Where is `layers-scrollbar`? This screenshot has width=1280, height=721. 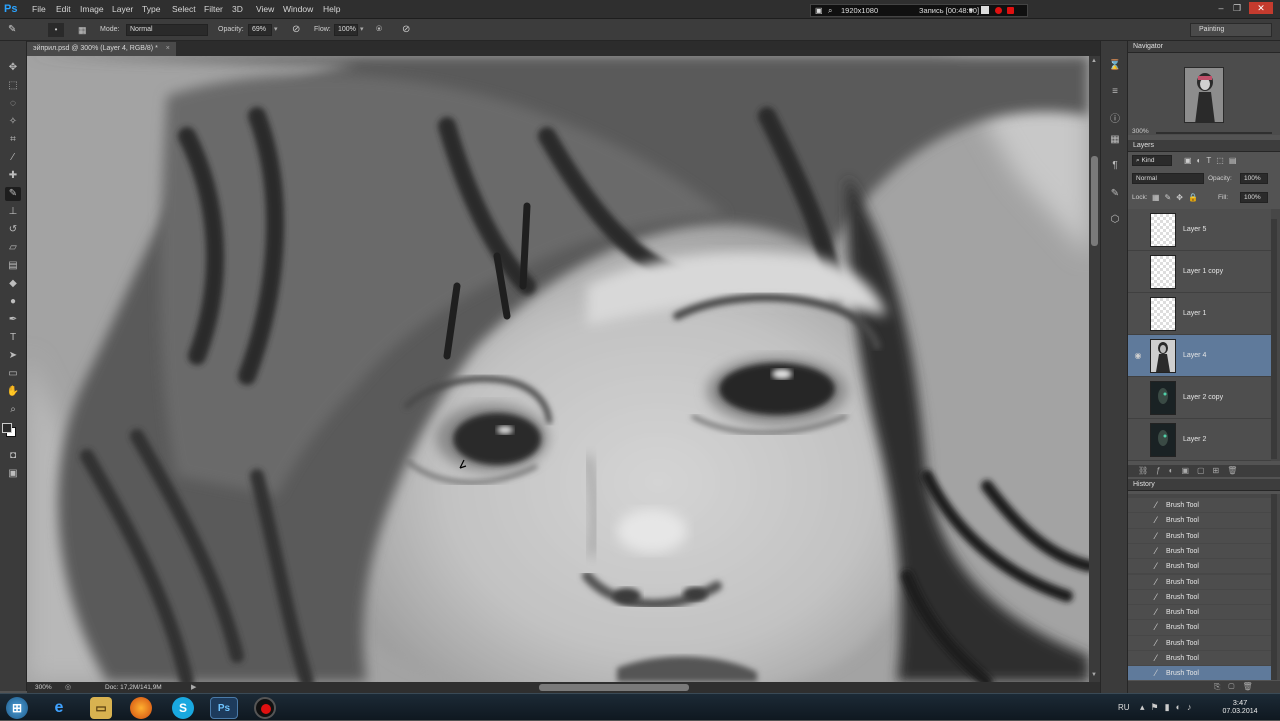
layers-scrollbar is located at coordinates (1274, 339).